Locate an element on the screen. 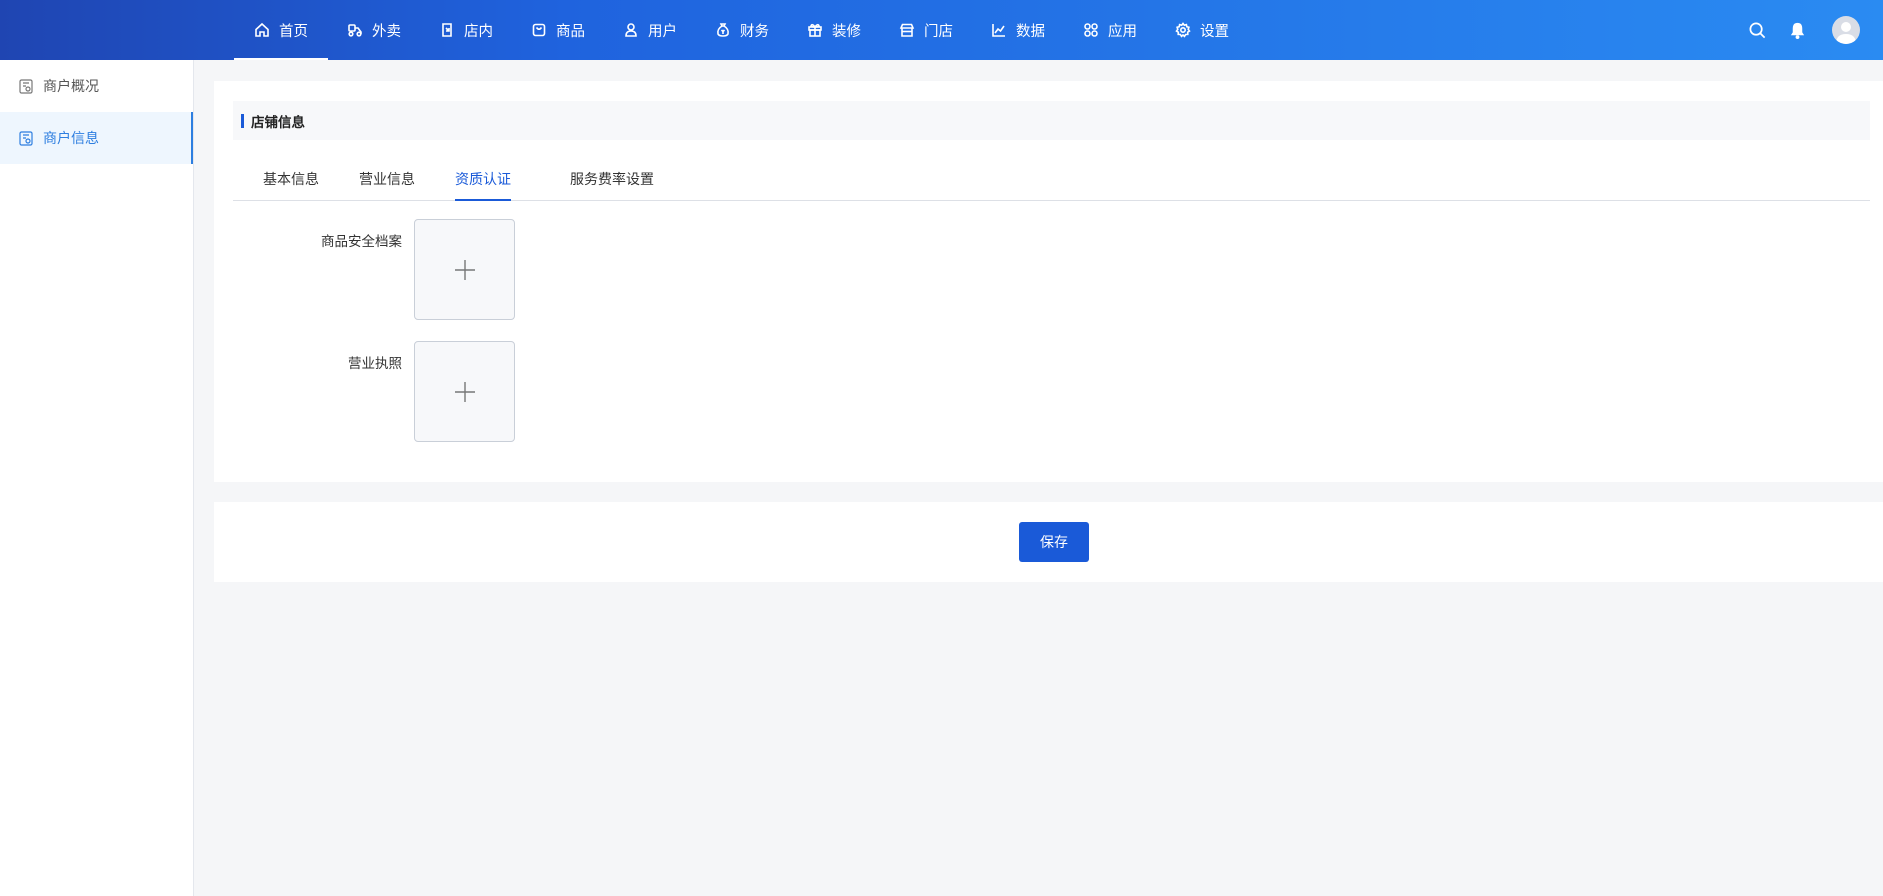 The height and width of the screenshot is (896, 1883). user-avatar-icon is located at coordinates (1846, 33).